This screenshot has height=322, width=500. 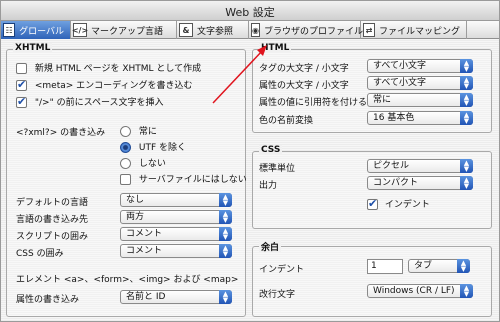 I want to click on tab-label: ファイルマッピング, so click(x=419, y=31).